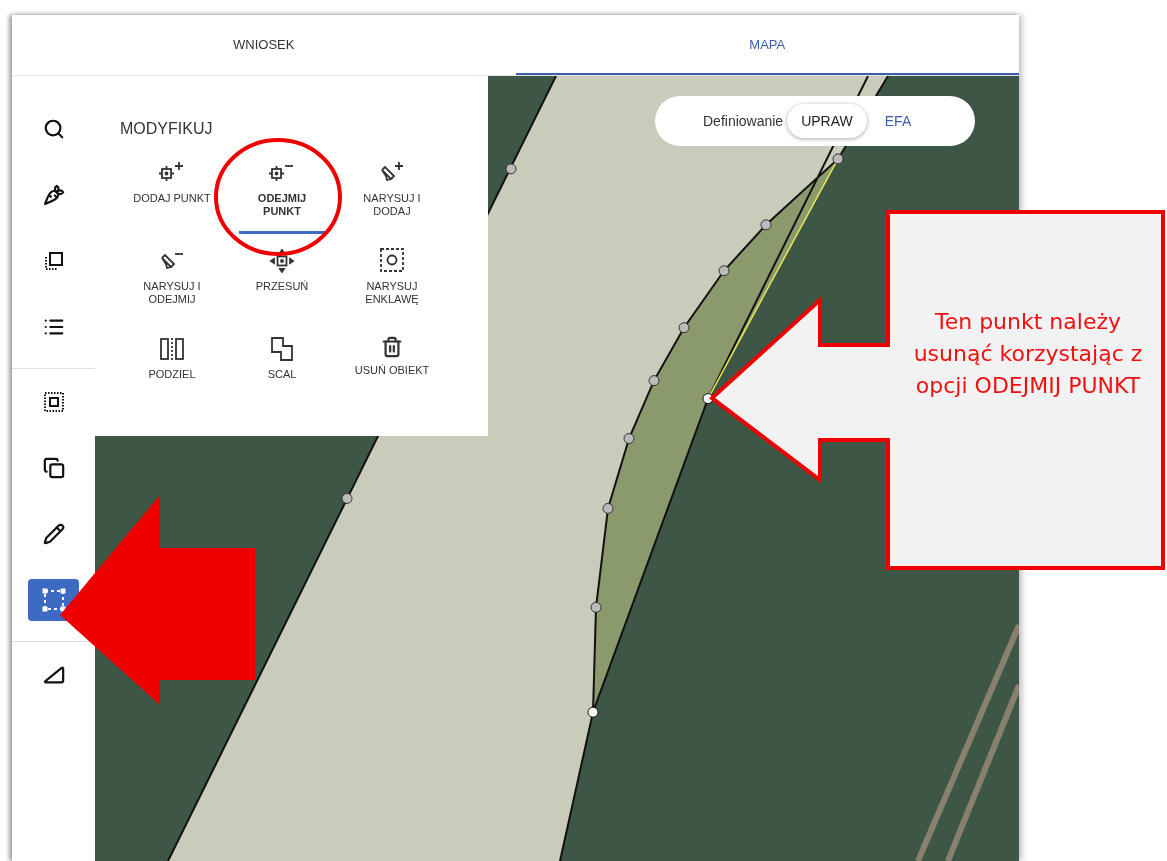 This screenshot has width=1167, height=861. Describe the element at coordinates (53, 675) in the screenshot. I see `triangle-ruler-icon` at that location.